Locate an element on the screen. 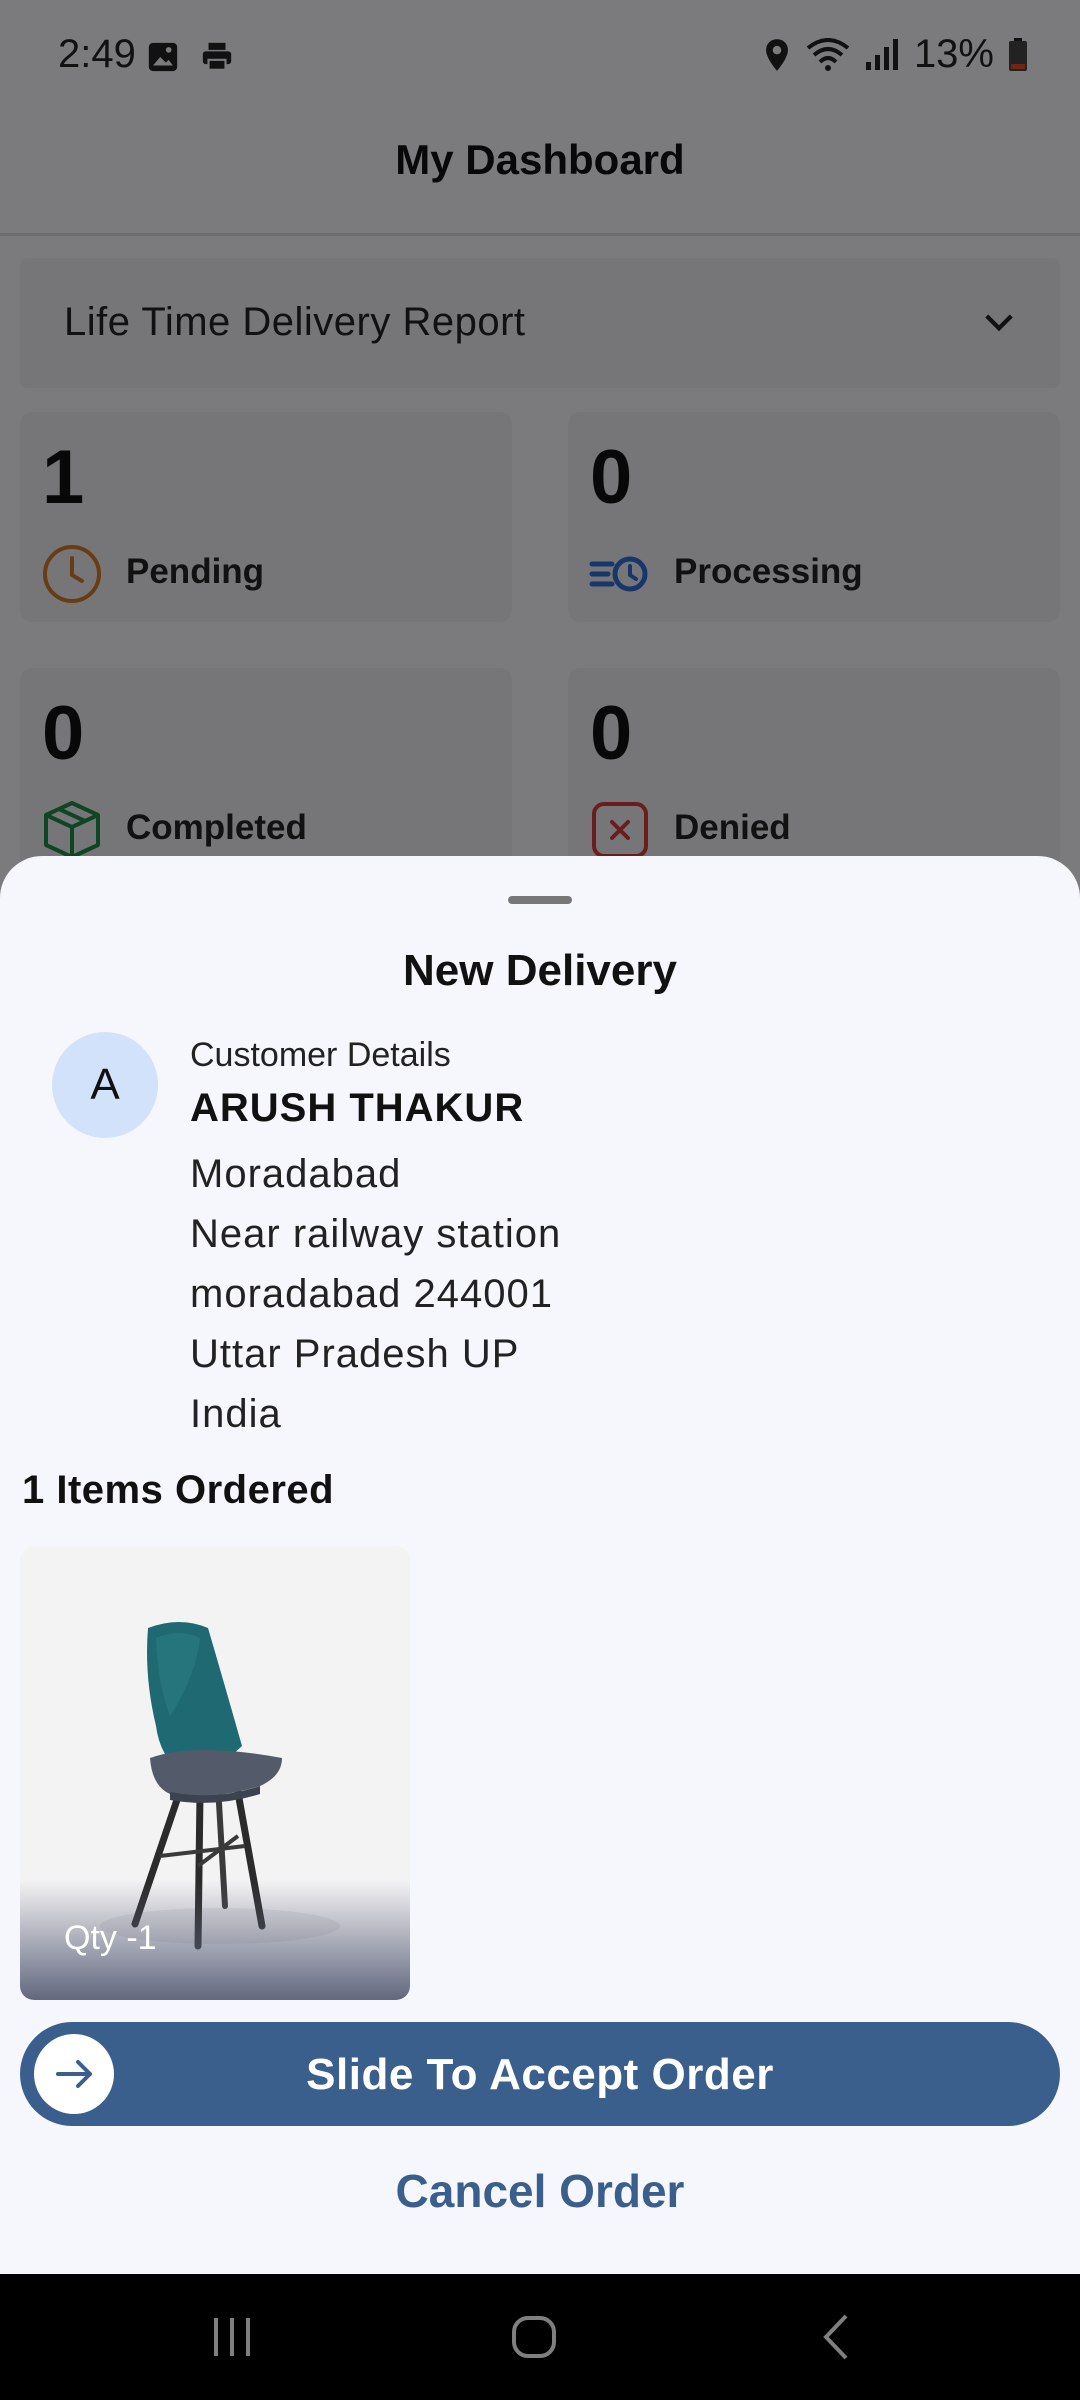  address-line: Near railway station is located at coordinates (376, 1234).